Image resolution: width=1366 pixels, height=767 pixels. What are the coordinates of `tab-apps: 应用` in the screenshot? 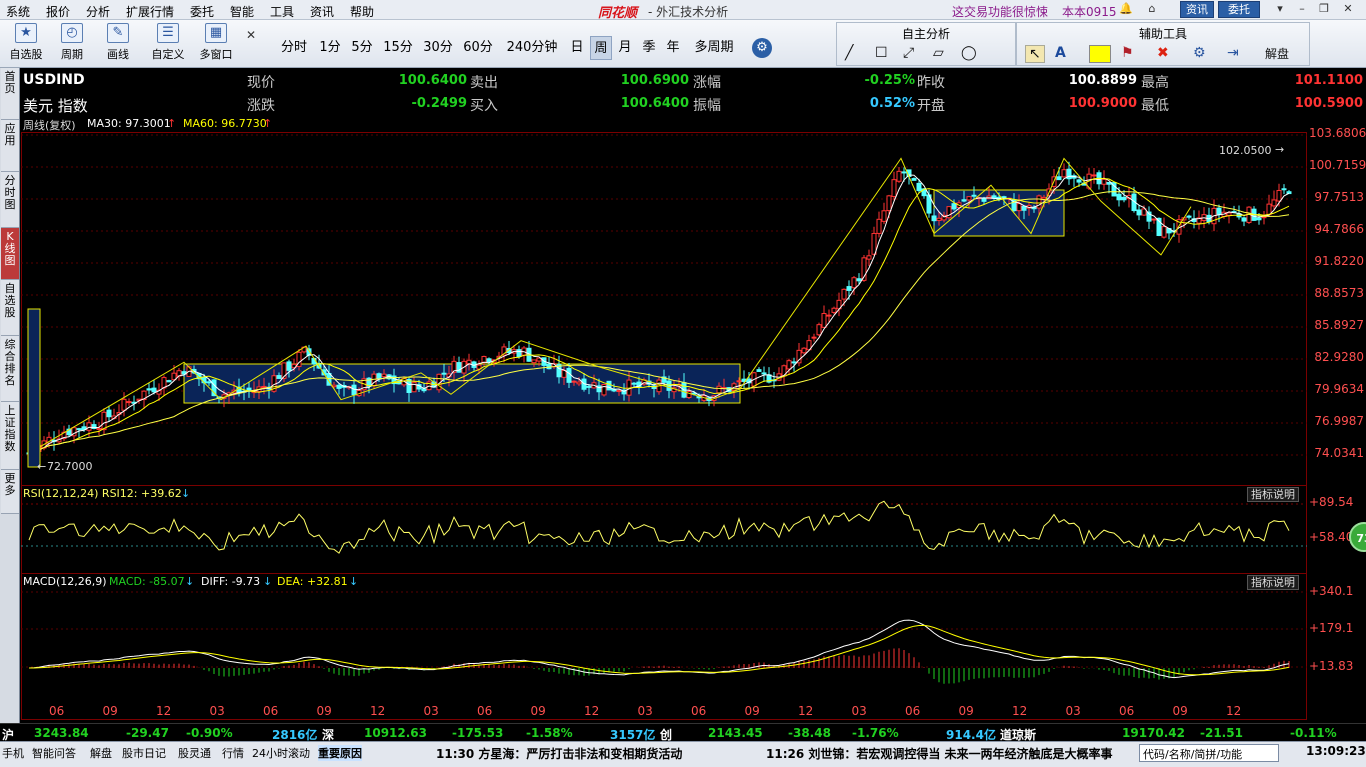 It's located at (10, 146).